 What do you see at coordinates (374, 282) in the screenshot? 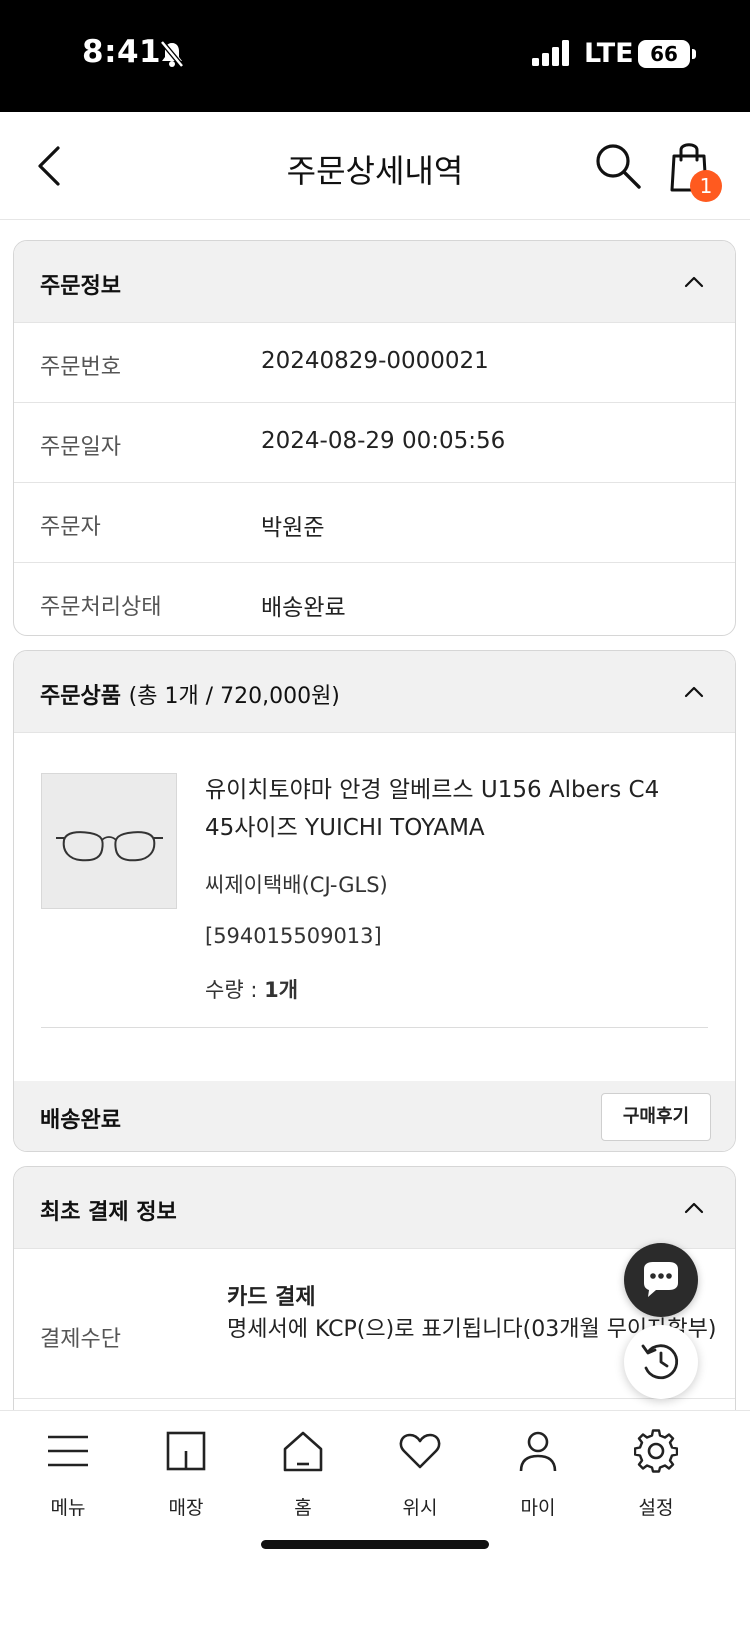
I see `order-info-header: 주문정보` at bounding box center [374, 282].